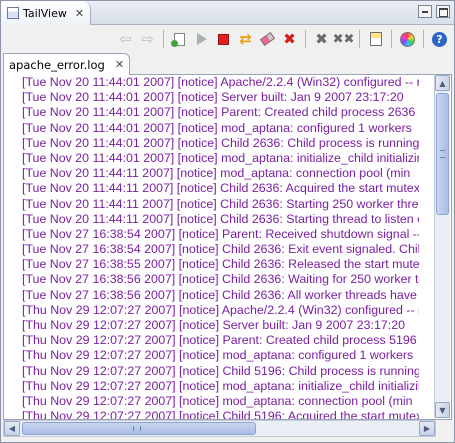  What do you see at coordinates (139, 428) in the screenshot?
I see `horizontal-scroll-thumb` at bounding box center [139, 428].